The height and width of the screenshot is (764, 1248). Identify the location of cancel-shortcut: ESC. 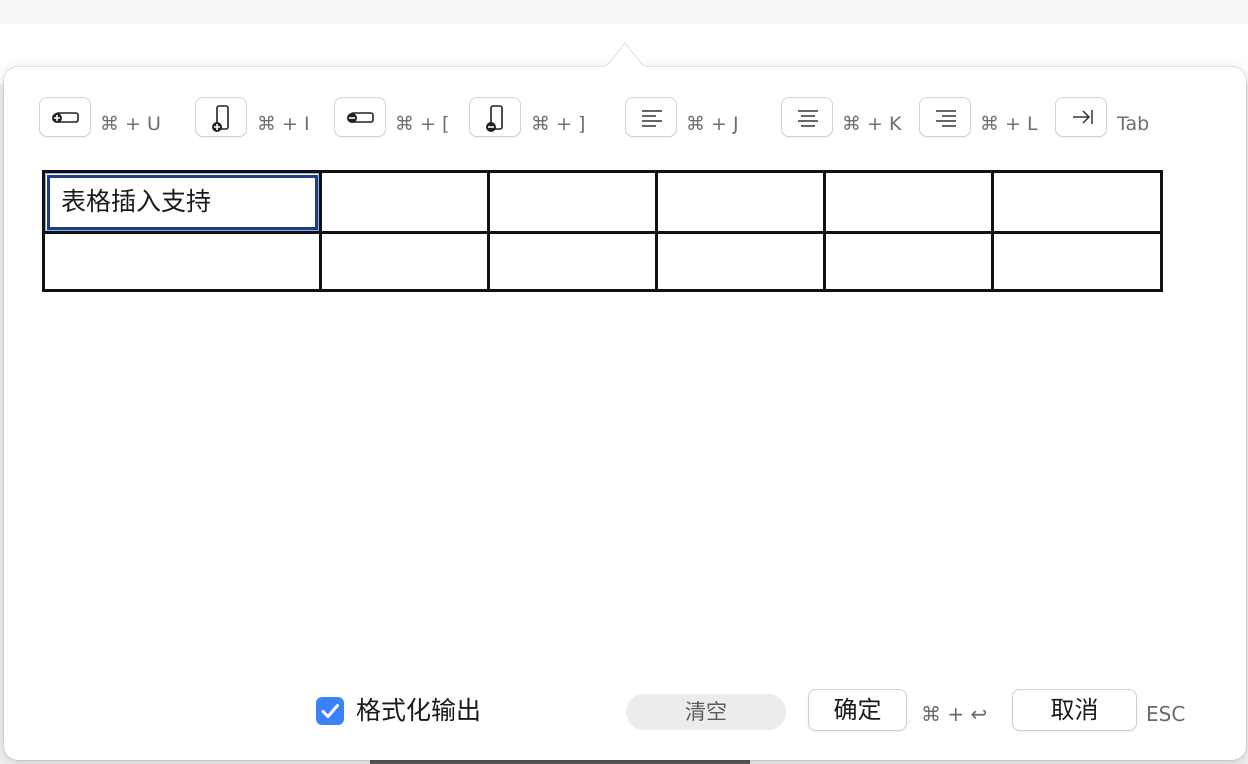
(1166, 714).